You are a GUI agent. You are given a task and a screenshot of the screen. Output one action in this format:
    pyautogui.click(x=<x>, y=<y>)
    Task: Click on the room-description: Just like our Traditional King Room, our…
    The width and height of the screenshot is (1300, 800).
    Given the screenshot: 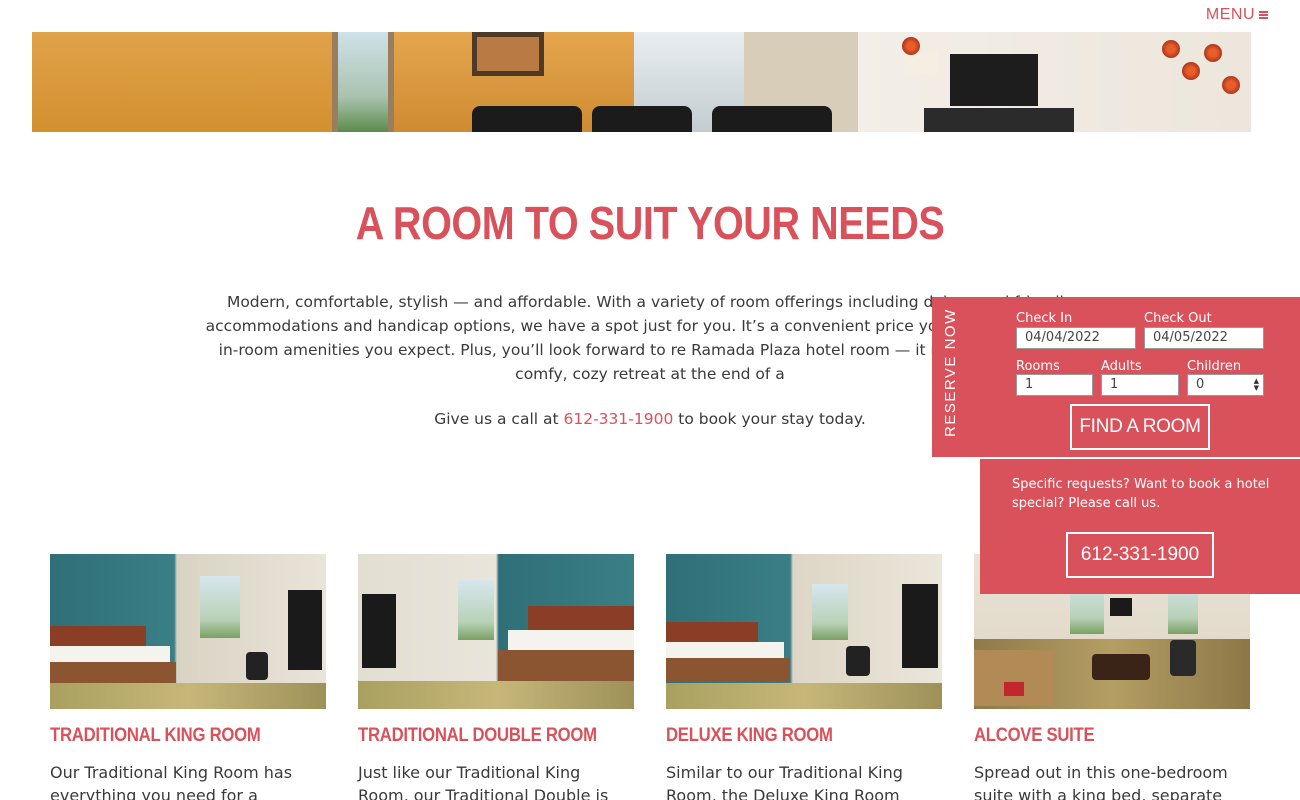 What is the action you would take?
    pyautogui.click(x=483, y=781)
    